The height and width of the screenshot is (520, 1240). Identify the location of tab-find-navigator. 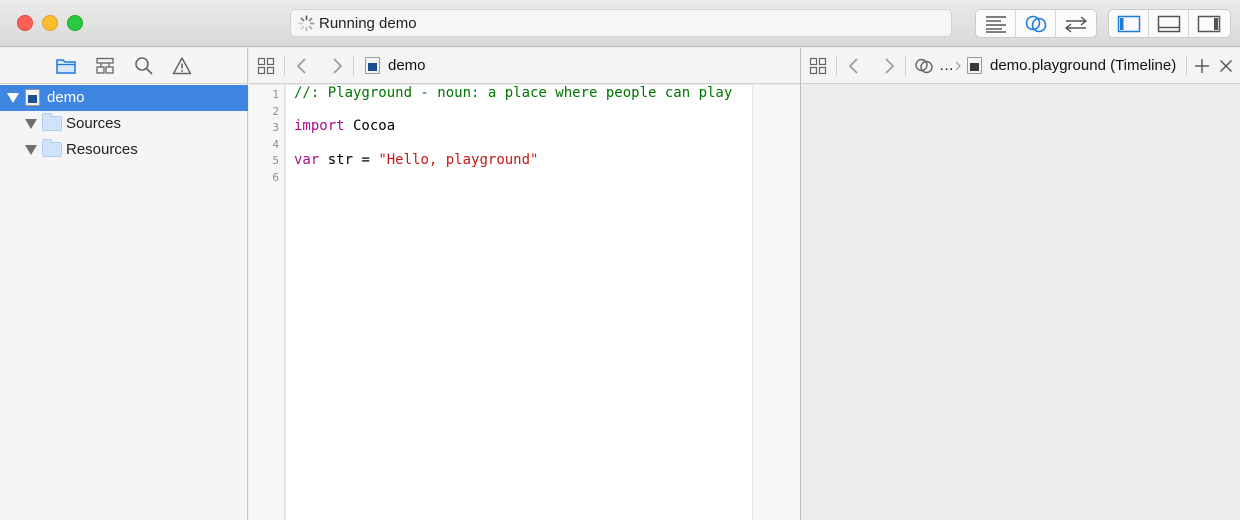
(144, 66).